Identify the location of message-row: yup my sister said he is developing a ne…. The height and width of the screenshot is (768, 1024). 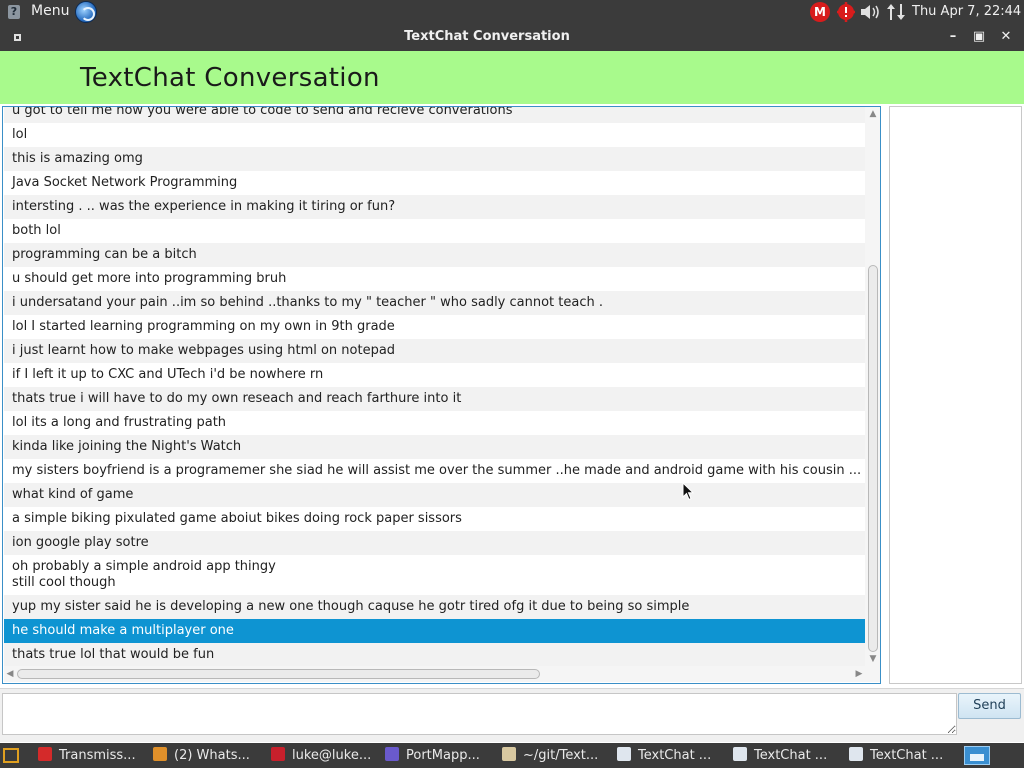
(434, 607).